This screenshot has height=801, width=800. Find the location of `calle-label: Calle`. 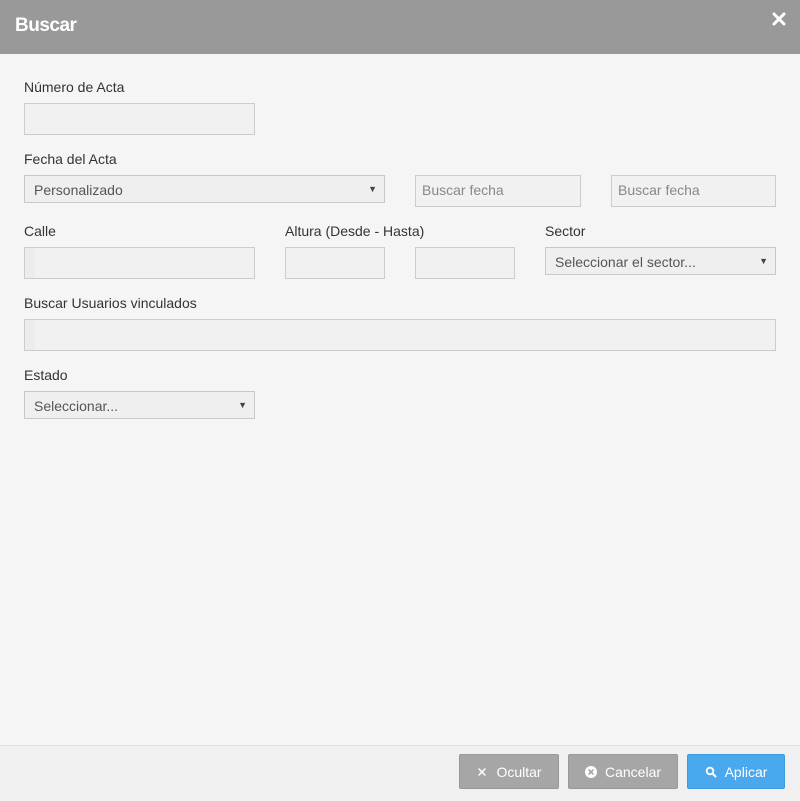

calle-label: Calle is located at coordinates (40, 231).